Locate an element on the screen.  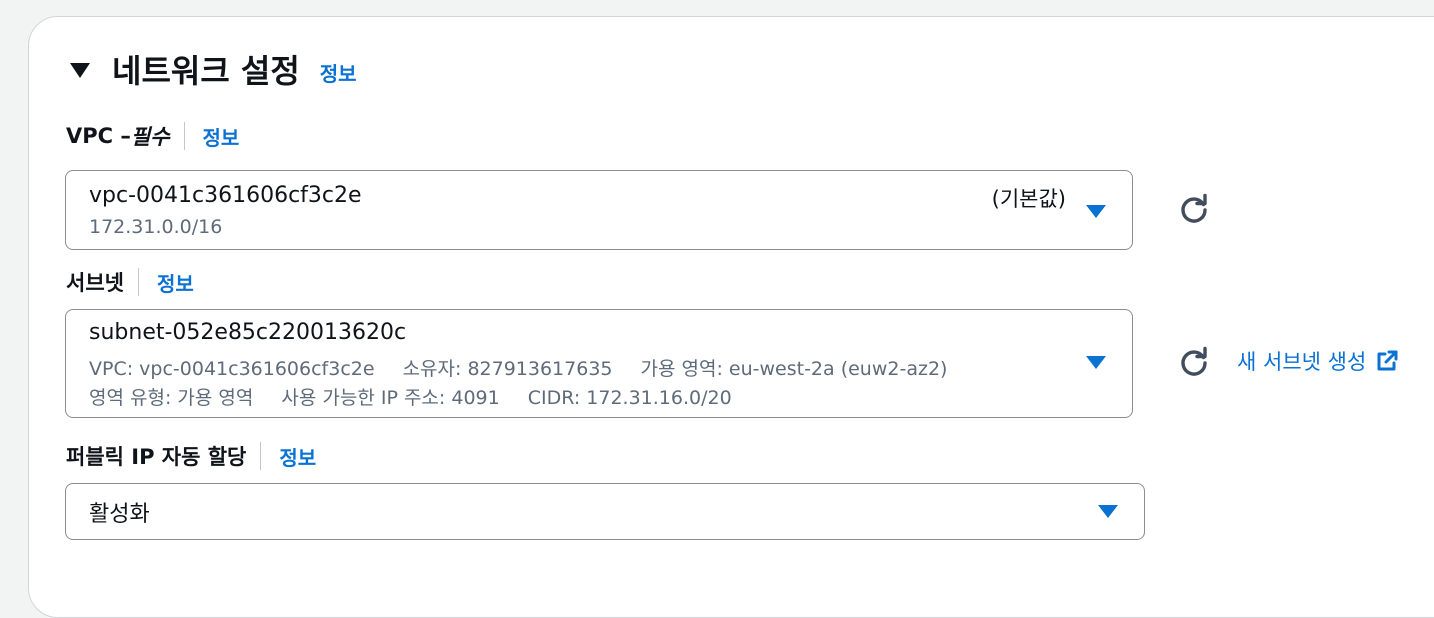
create-subnet-link-label: 새 서브넷 생성 is located at coordinates (1301, 361).